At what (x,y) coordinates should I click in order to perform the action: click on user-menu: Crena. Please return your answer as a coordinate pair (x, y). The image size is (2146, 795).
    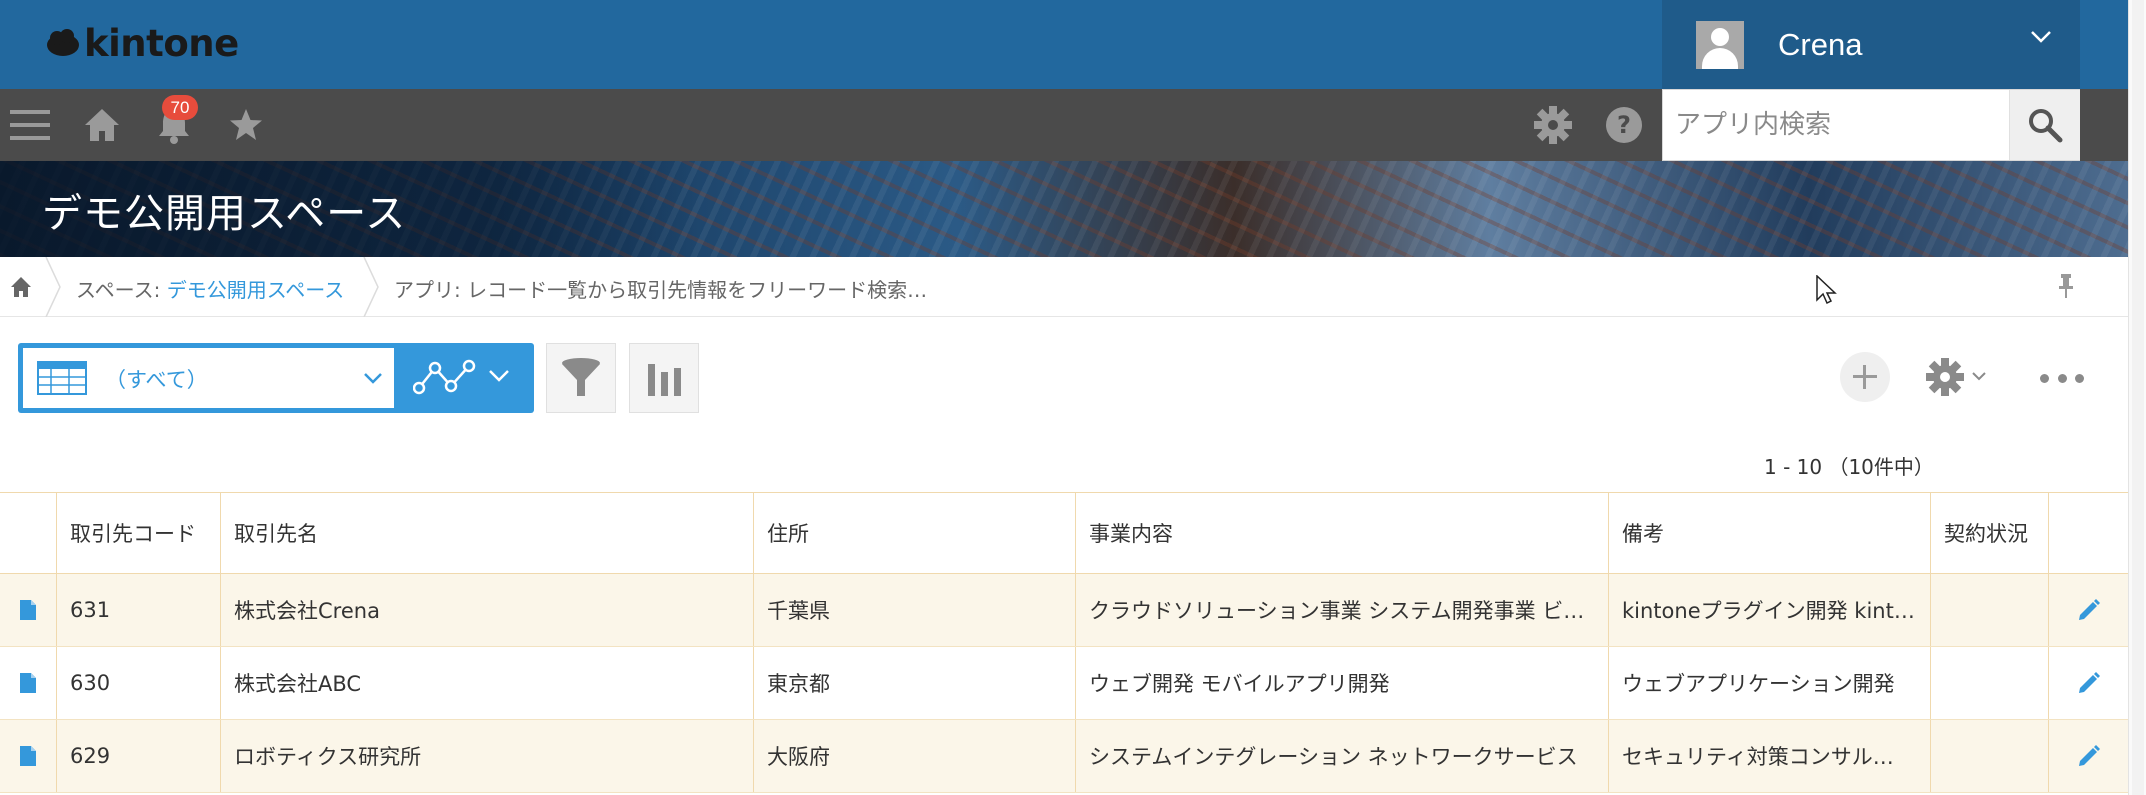
    Looking at the image, I should click on (1871, 44).